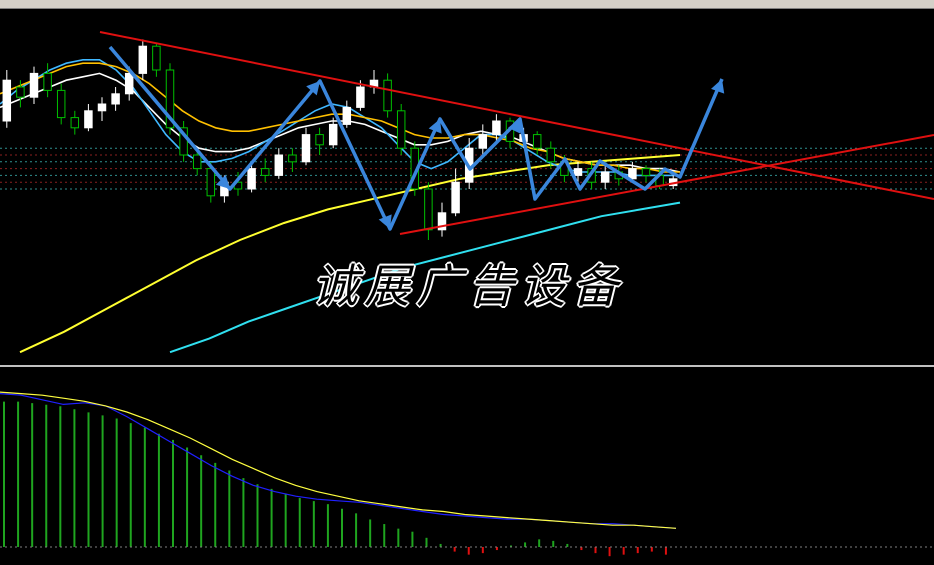 The width and height of the screenshot is (934, 565). I want to click on lower-trendline, so click(666, 184).